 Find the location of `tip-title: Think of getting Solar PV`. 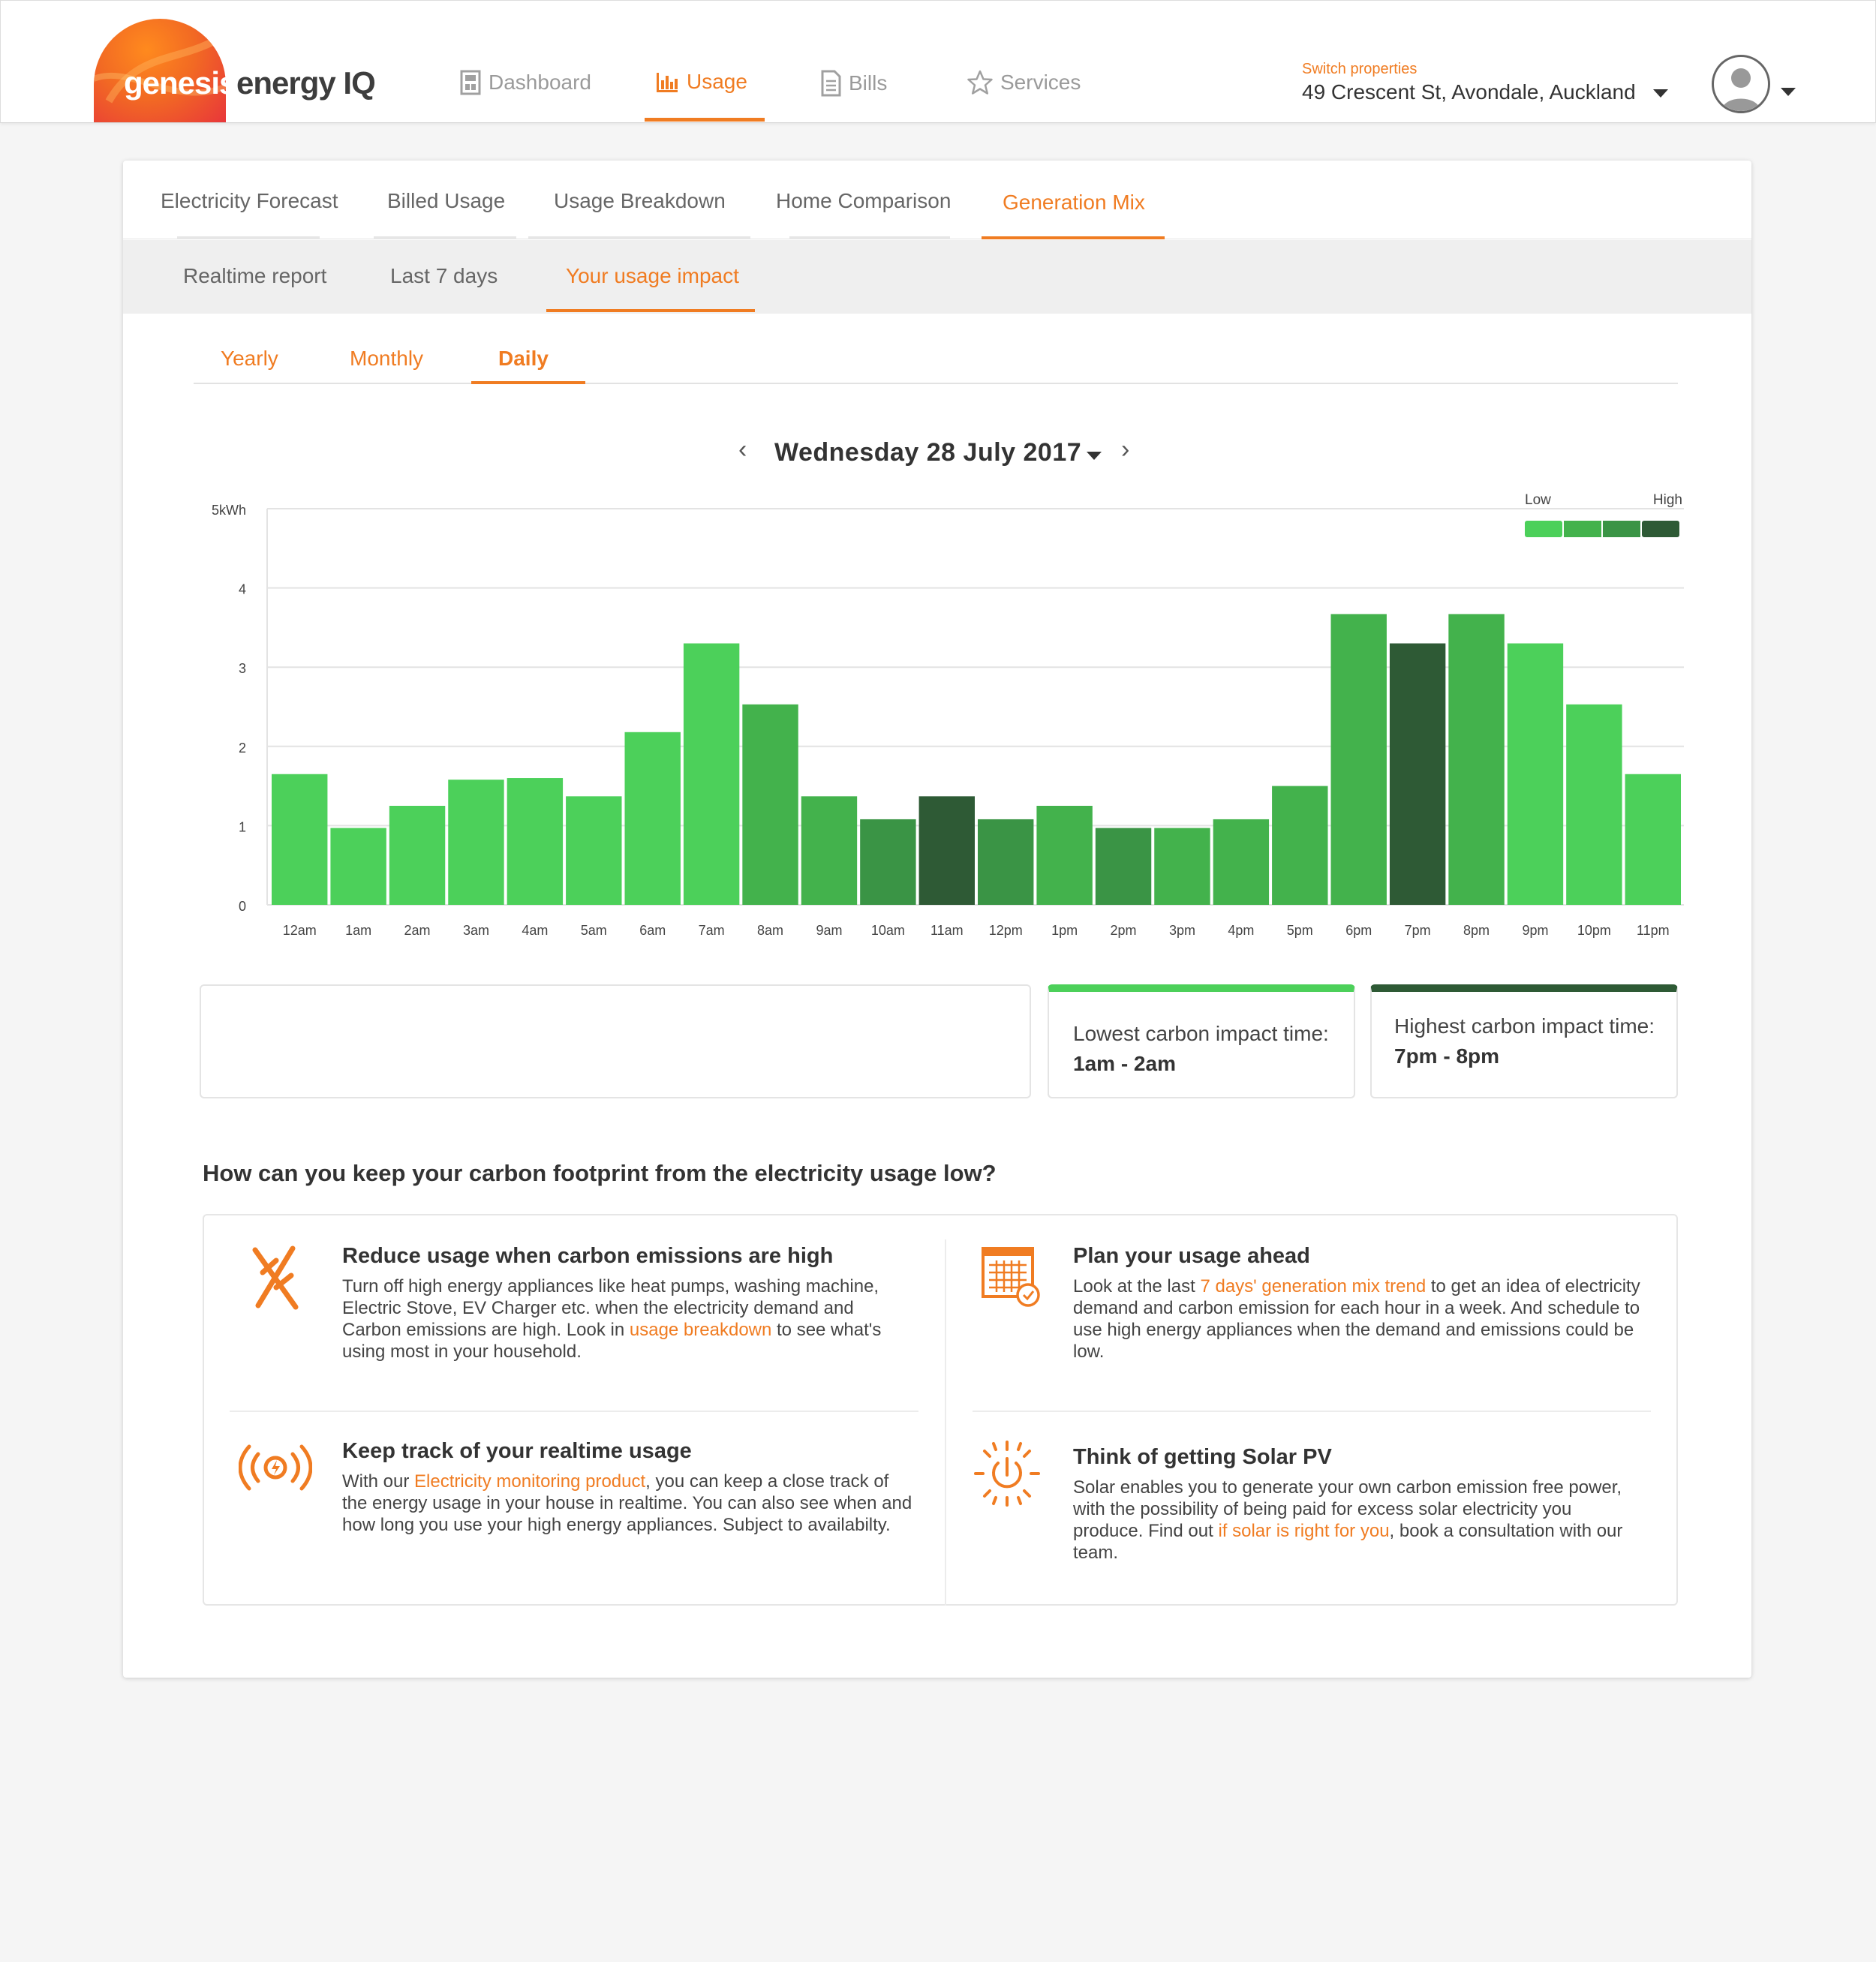

tip-title: Think of getting Solar PV is located at coordinates (1202, 1457).